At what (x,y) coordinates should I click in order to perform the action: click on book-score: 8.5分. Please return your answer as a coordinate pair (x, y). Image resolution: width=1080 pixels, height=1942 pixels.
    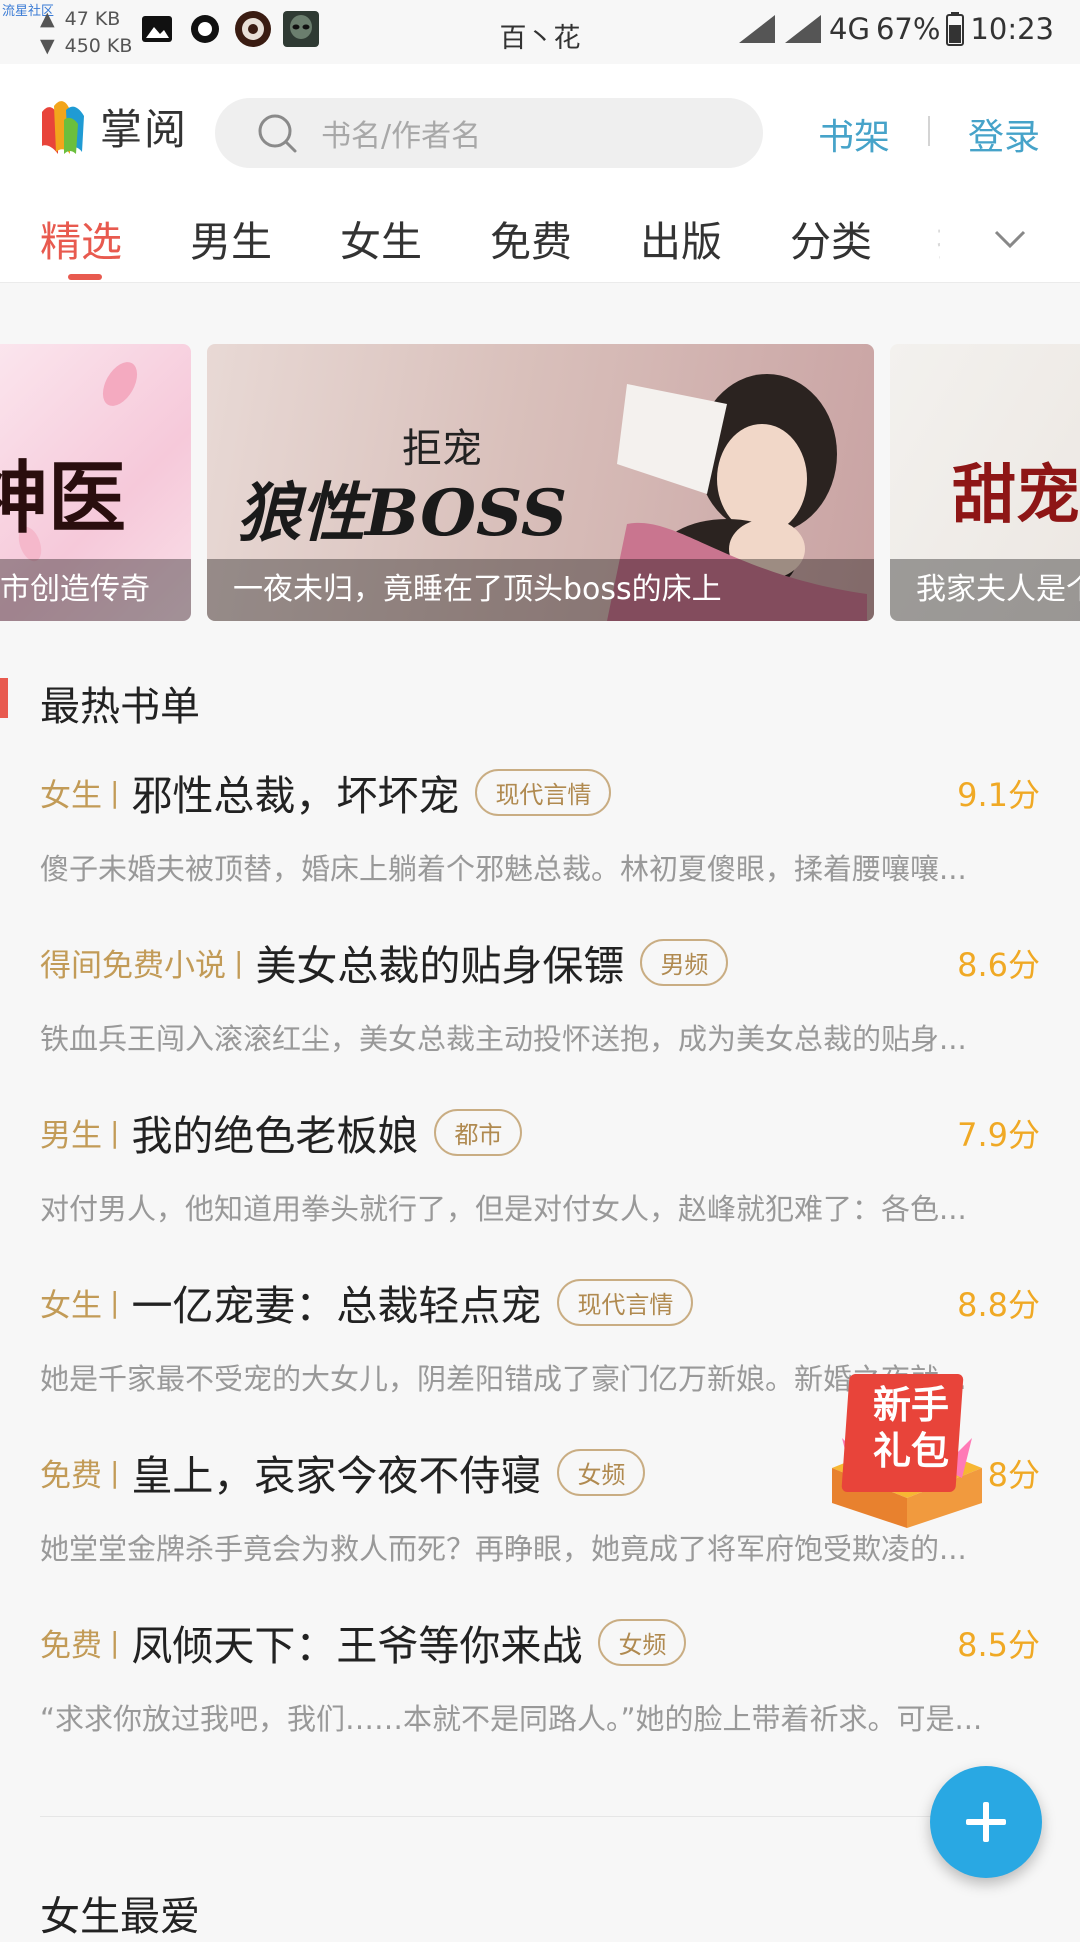
    Looking at the image, I should click on (998, 1645).